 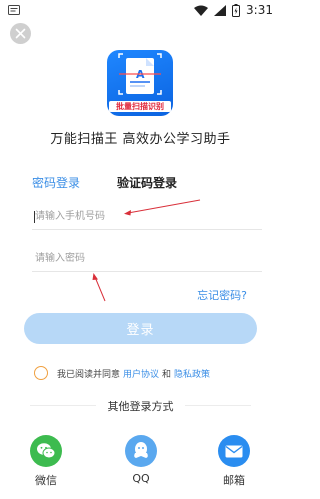 I want to click on forgot-password-link: 忘记密码?, so click(x=222, y=295).